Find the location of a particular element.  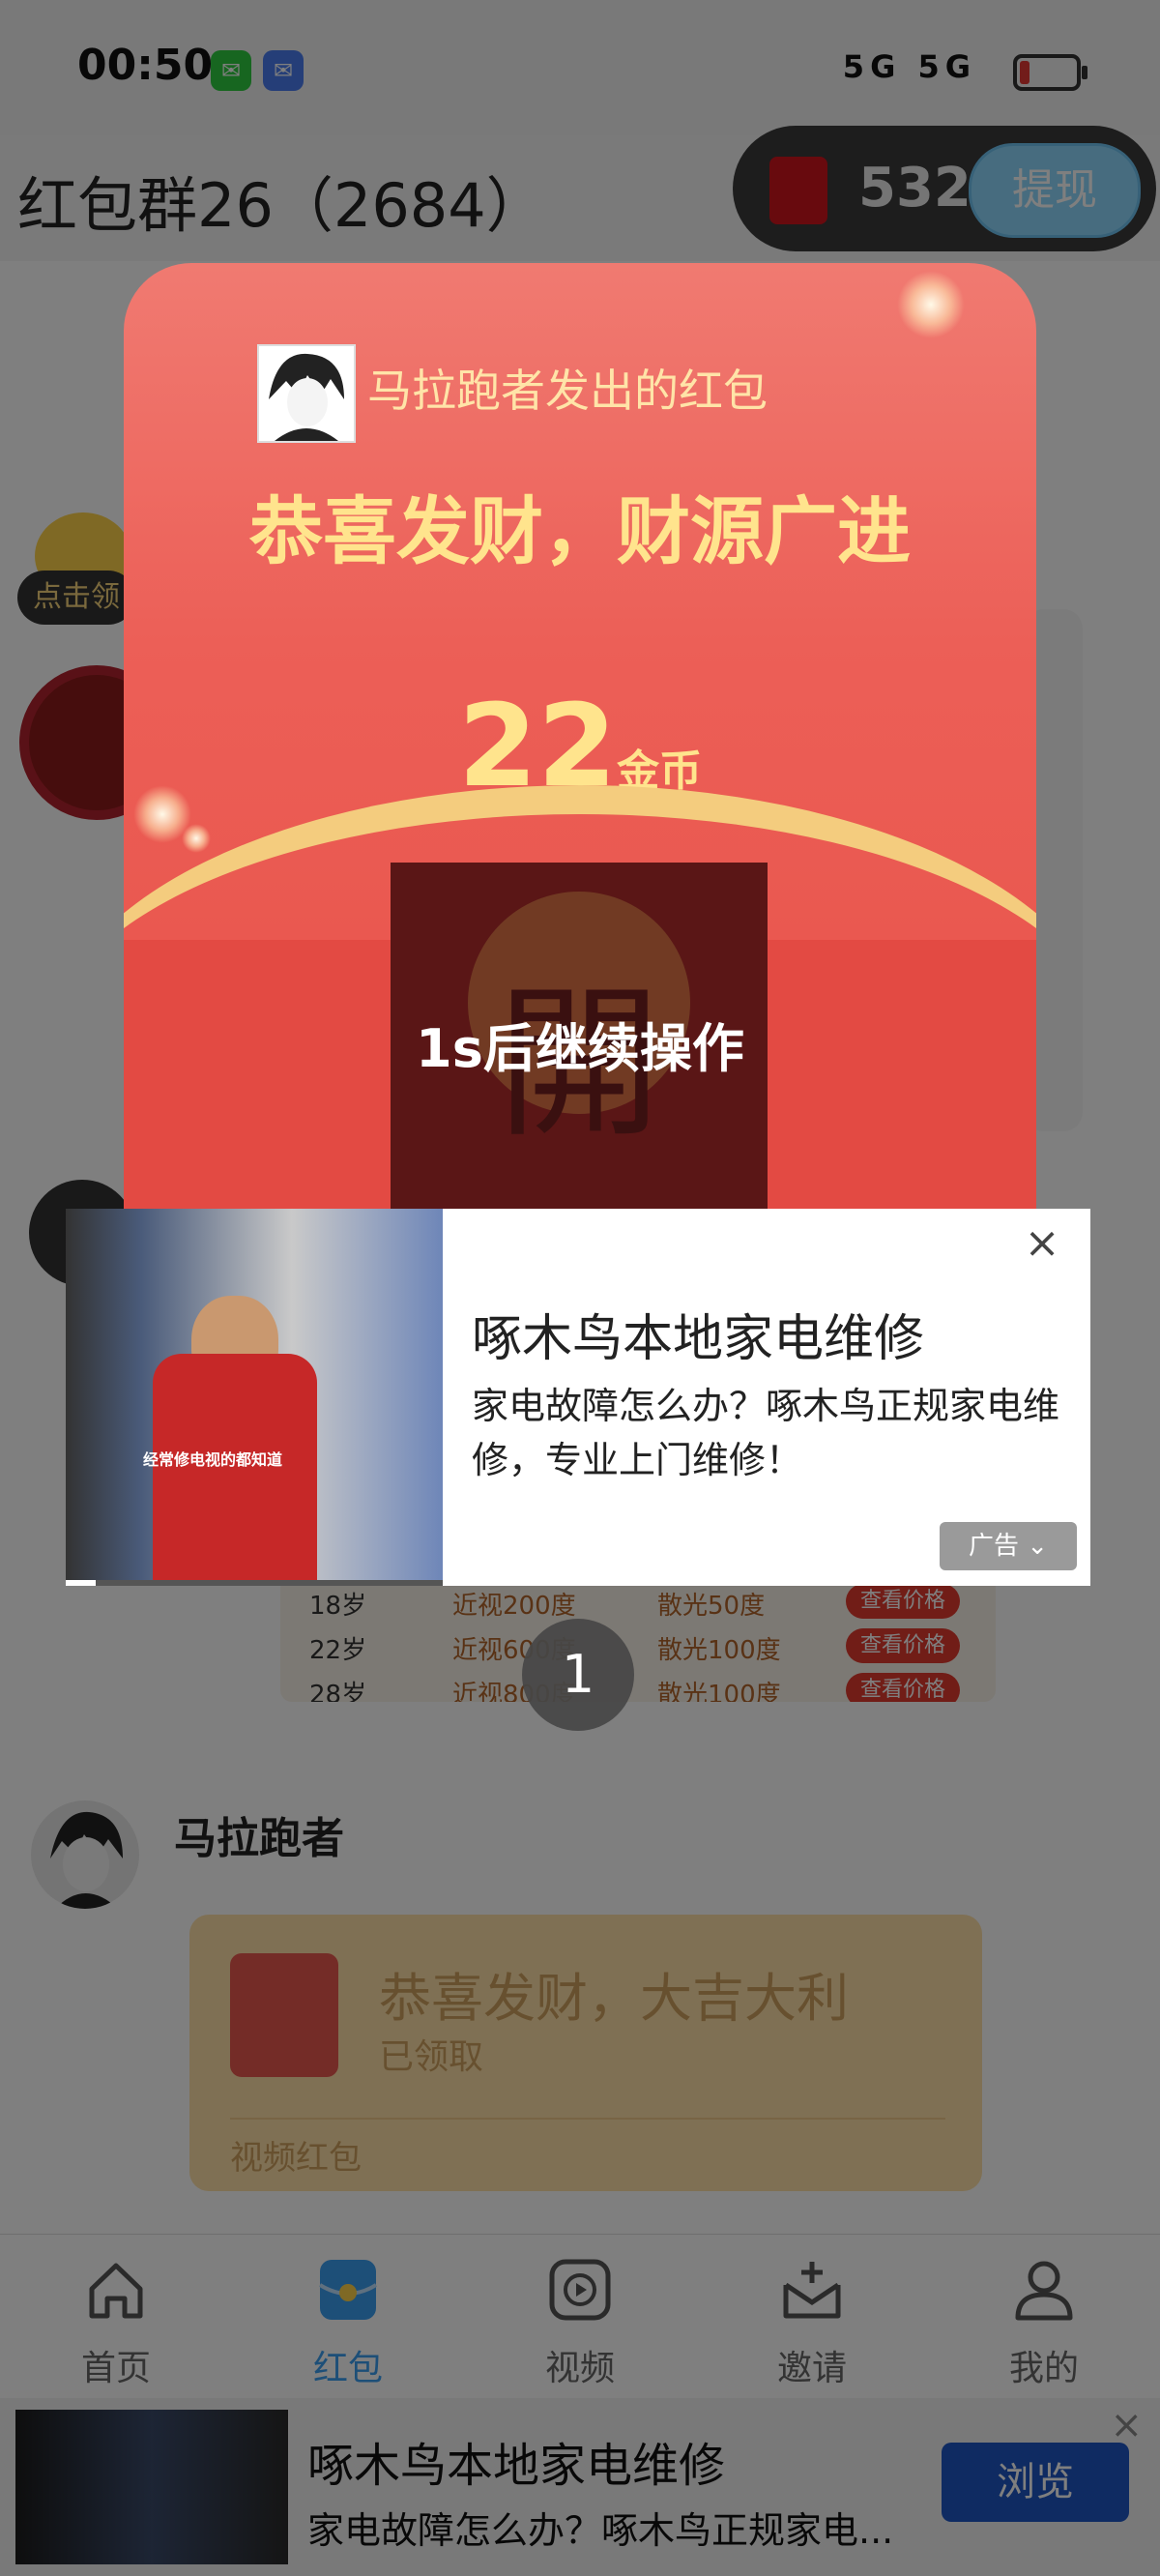

ad-badge: 广告 ⌄ is located at coordinates (1009, 1546).